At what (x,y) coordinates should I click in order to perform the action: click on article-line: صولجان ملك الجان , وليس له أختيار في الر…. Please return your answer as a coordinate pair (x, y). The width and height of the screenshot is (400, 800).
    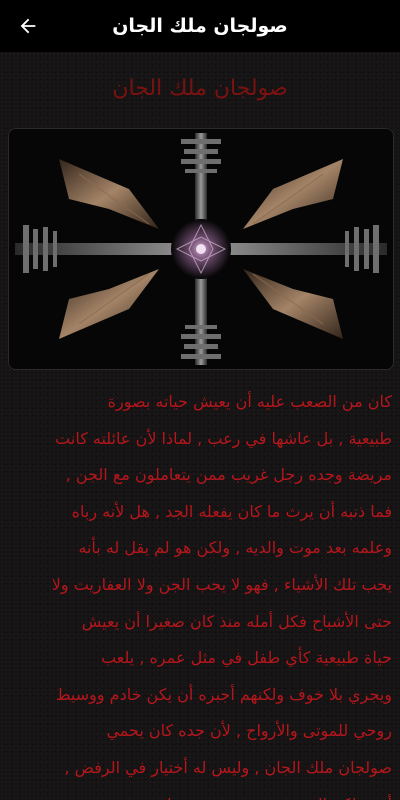
    Looking at the image, I should click on (228, 767).